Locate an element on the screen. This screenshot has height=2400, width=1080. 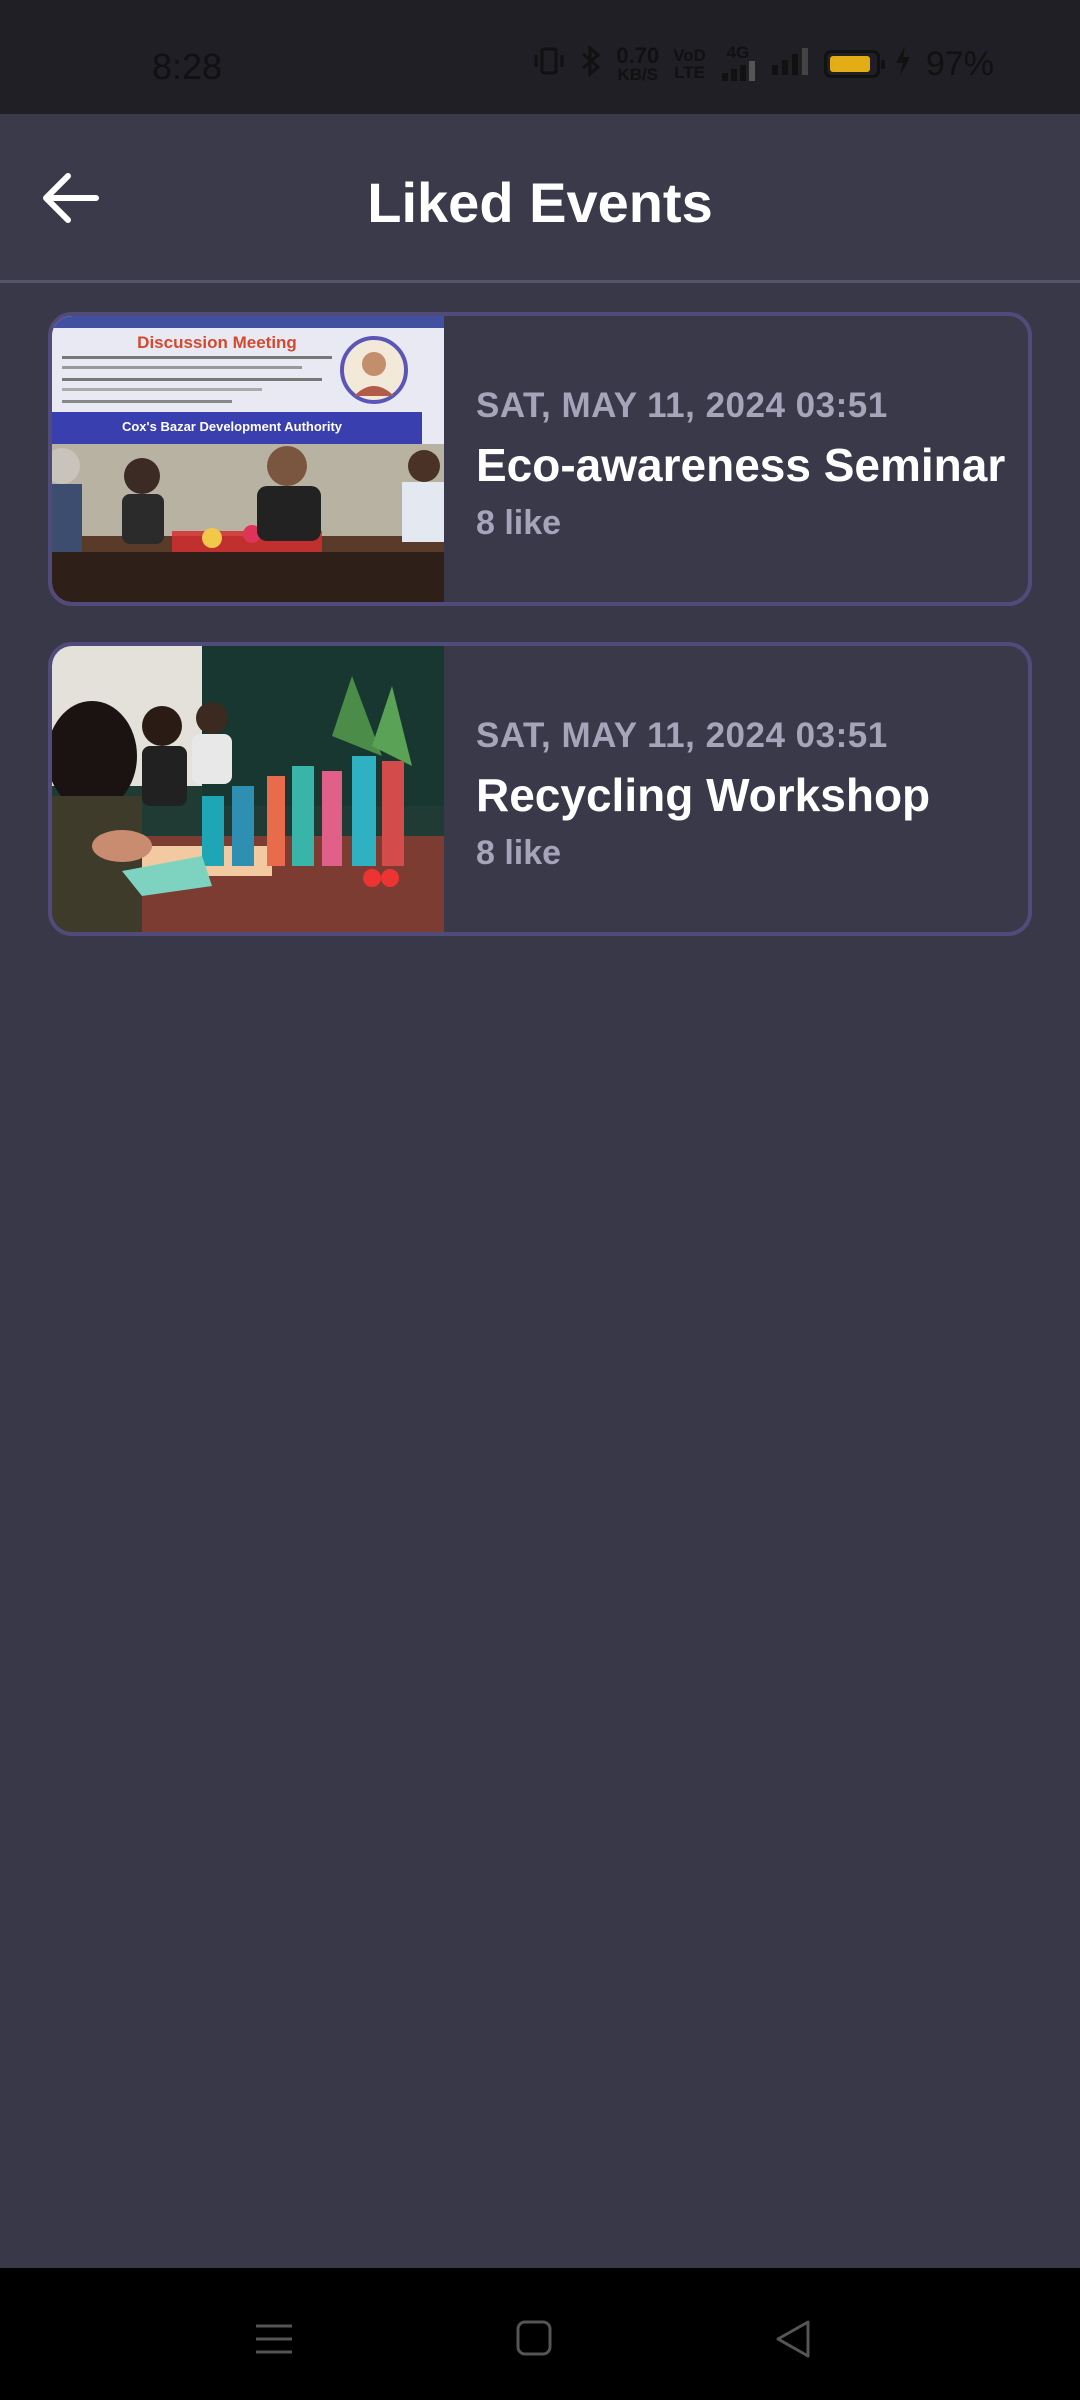
menu-icon is located at coordinates (274, 2339).